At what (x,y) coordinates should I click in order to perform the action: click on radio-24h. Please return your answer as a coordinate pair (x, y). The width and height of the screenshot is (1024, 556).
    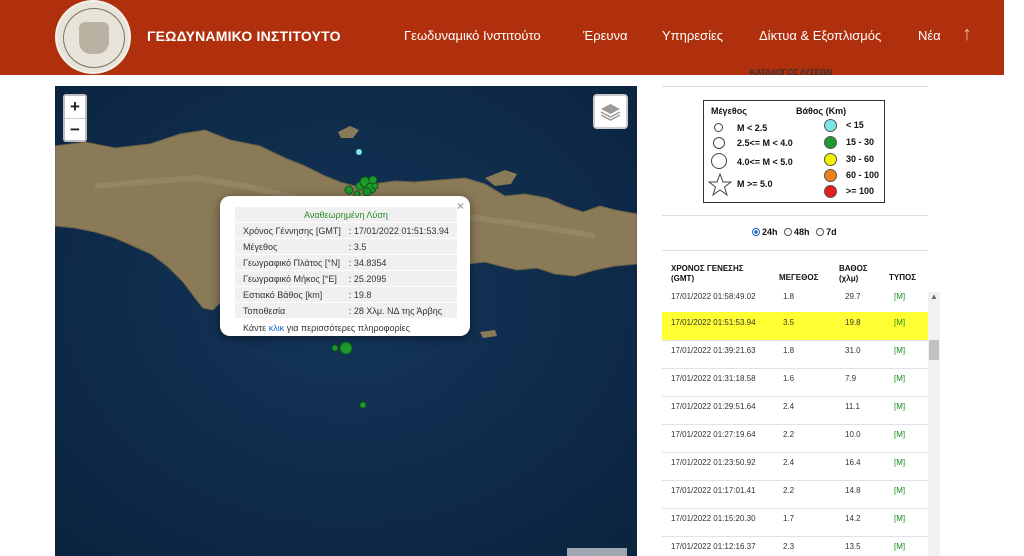
    Looking at the image, I should click on (756, 232).